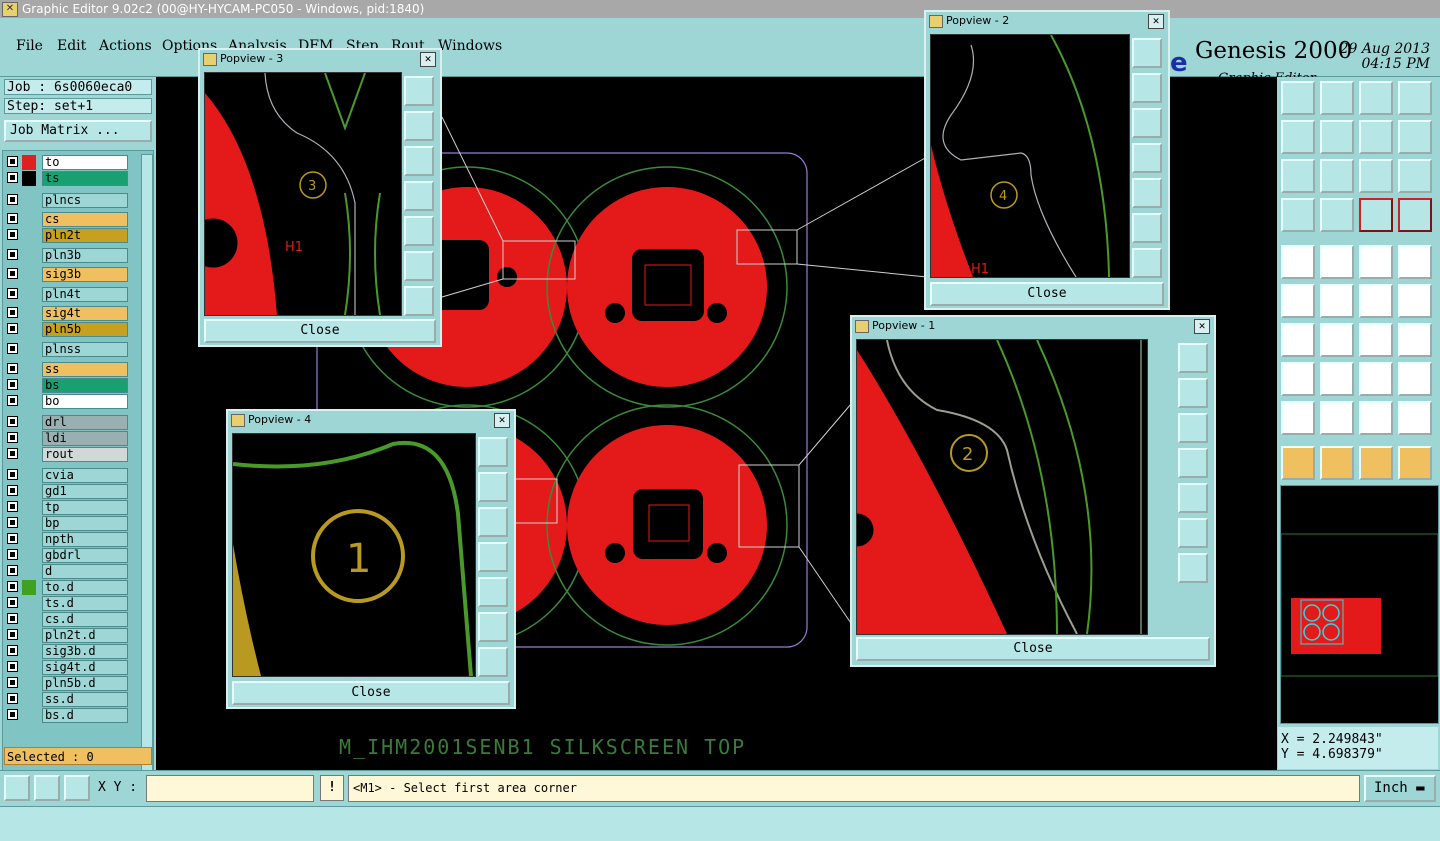  What do you see at coordinates (1147, 123) in the screenshot?
I see `popview-2-zoom-out-icon` at bounding box center [1147, 123].